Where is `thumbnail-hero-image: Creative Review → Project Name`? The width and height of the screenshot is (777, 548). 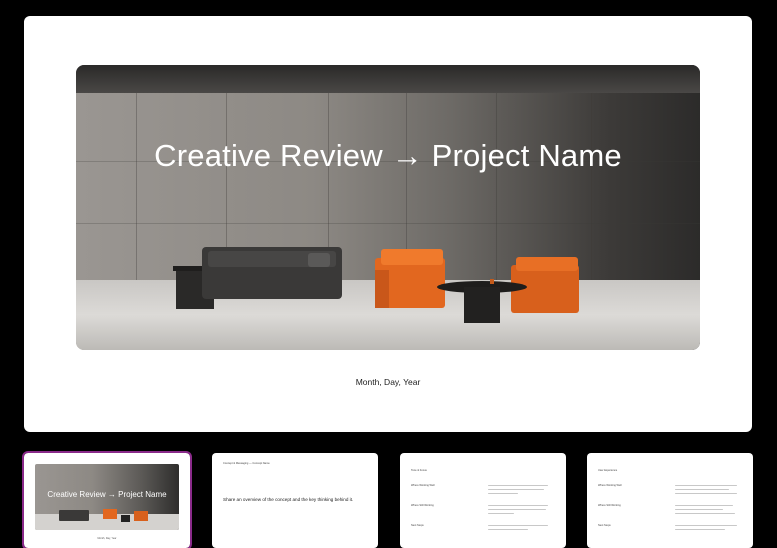 thumbnail-hero-image: Creative Review → Project Name is located at coordinates (107, 497).